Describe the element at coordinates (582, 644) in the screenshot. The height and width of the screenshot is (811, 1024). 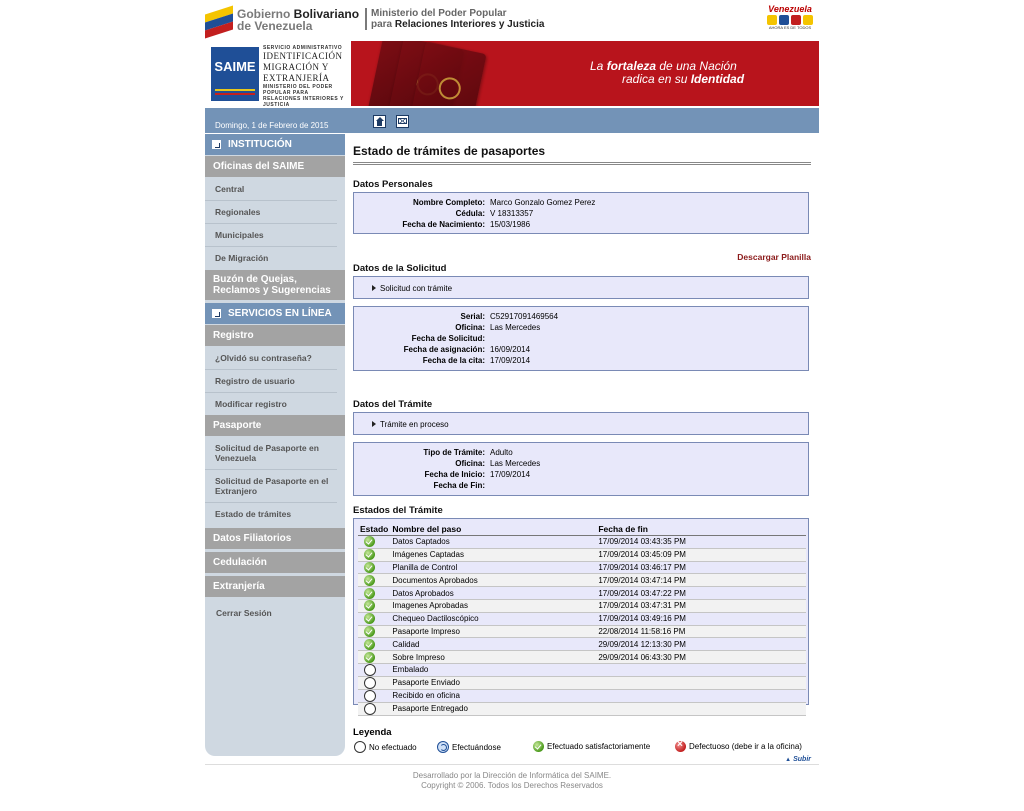
I see `table-row: Calidad 29/09/2014 12:13:30 PM` at that location.